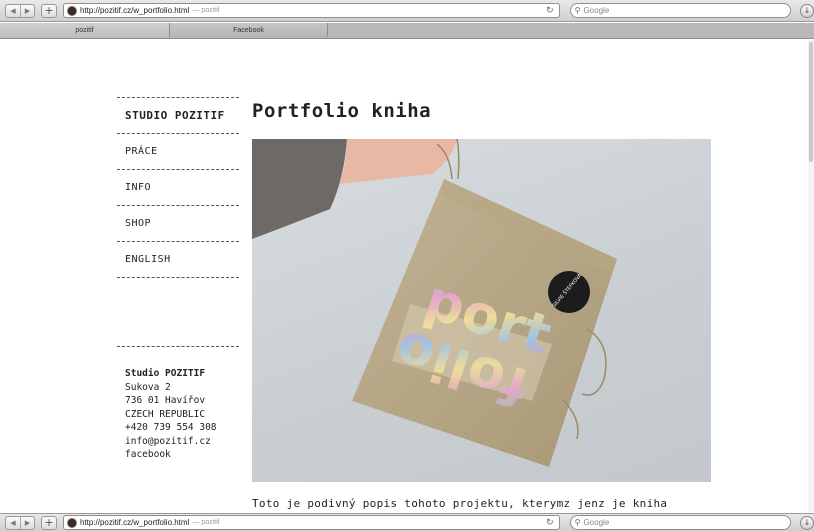 The height and width of the screenshot is (531, 814). I want to click on contact-country: CZECH REPUBLIC, so click(165, 414).